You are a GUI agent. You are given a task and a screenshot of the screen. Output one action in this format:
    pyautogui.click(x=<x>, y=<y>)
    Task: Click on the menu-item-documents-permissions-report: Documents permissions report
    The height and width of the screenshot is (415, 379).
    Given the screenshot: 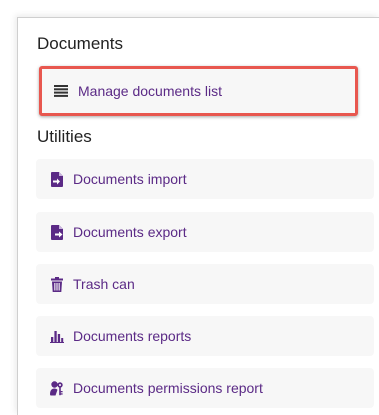 What is the action you would take?
    pyautogui.click(x=205, y=388)
    